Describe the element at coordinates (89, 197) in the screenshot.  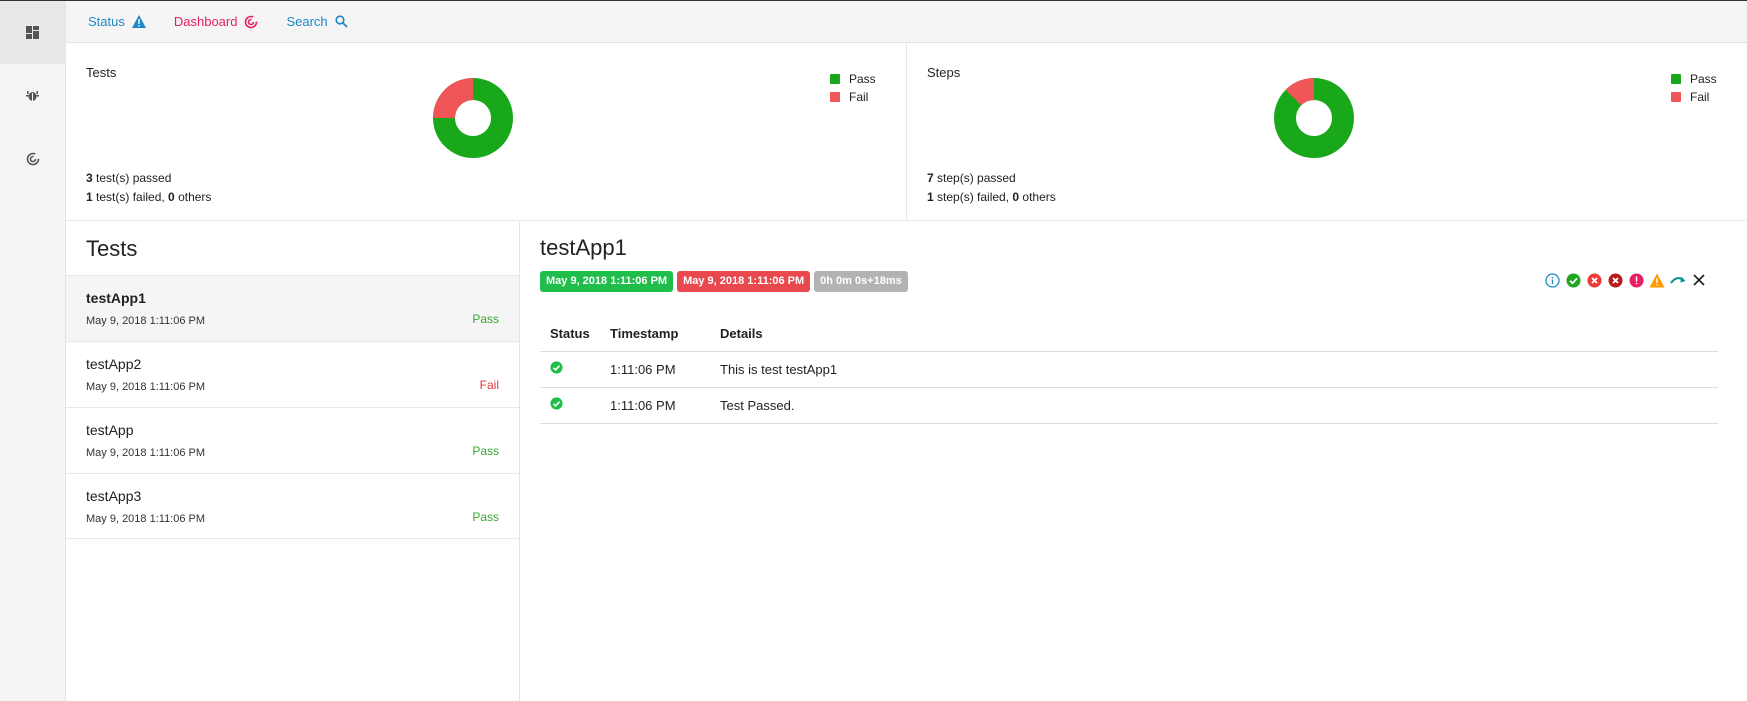
I see `tests-failed-count: 1` at that location.